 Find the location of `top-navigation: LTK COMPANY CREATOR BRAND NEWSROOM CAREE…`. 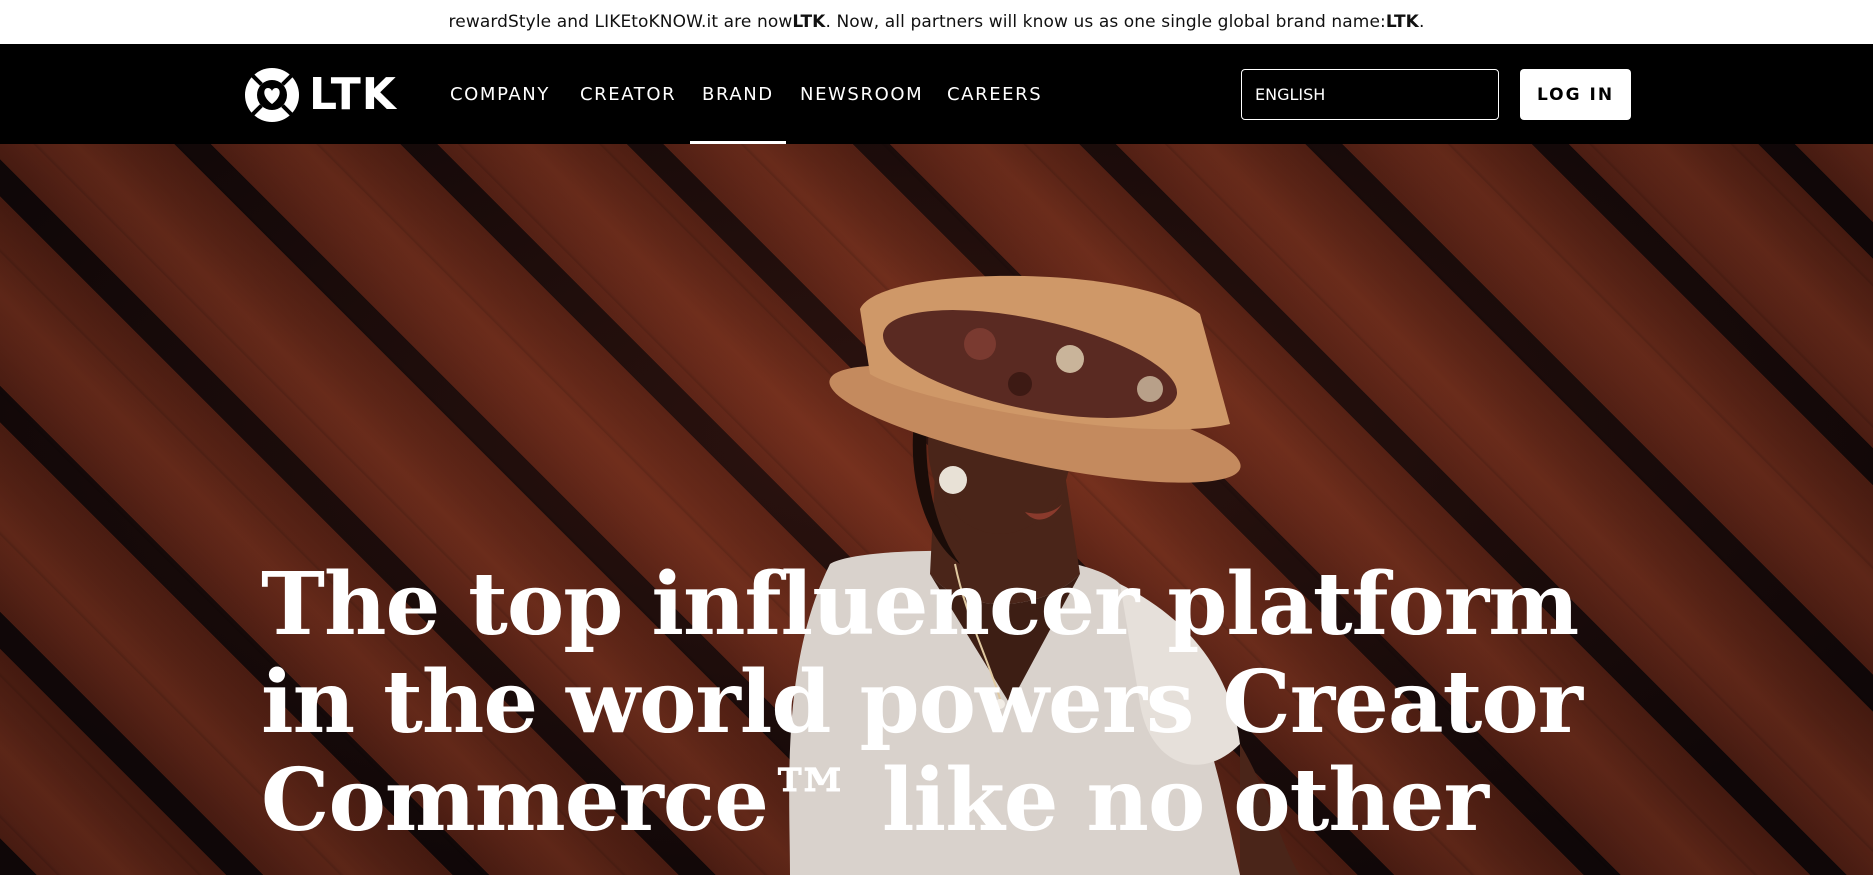

top-navigation: LTK COMPANY CREATOR BRAND NEWSROOM CAREE… is located at coordinates (936, 94).